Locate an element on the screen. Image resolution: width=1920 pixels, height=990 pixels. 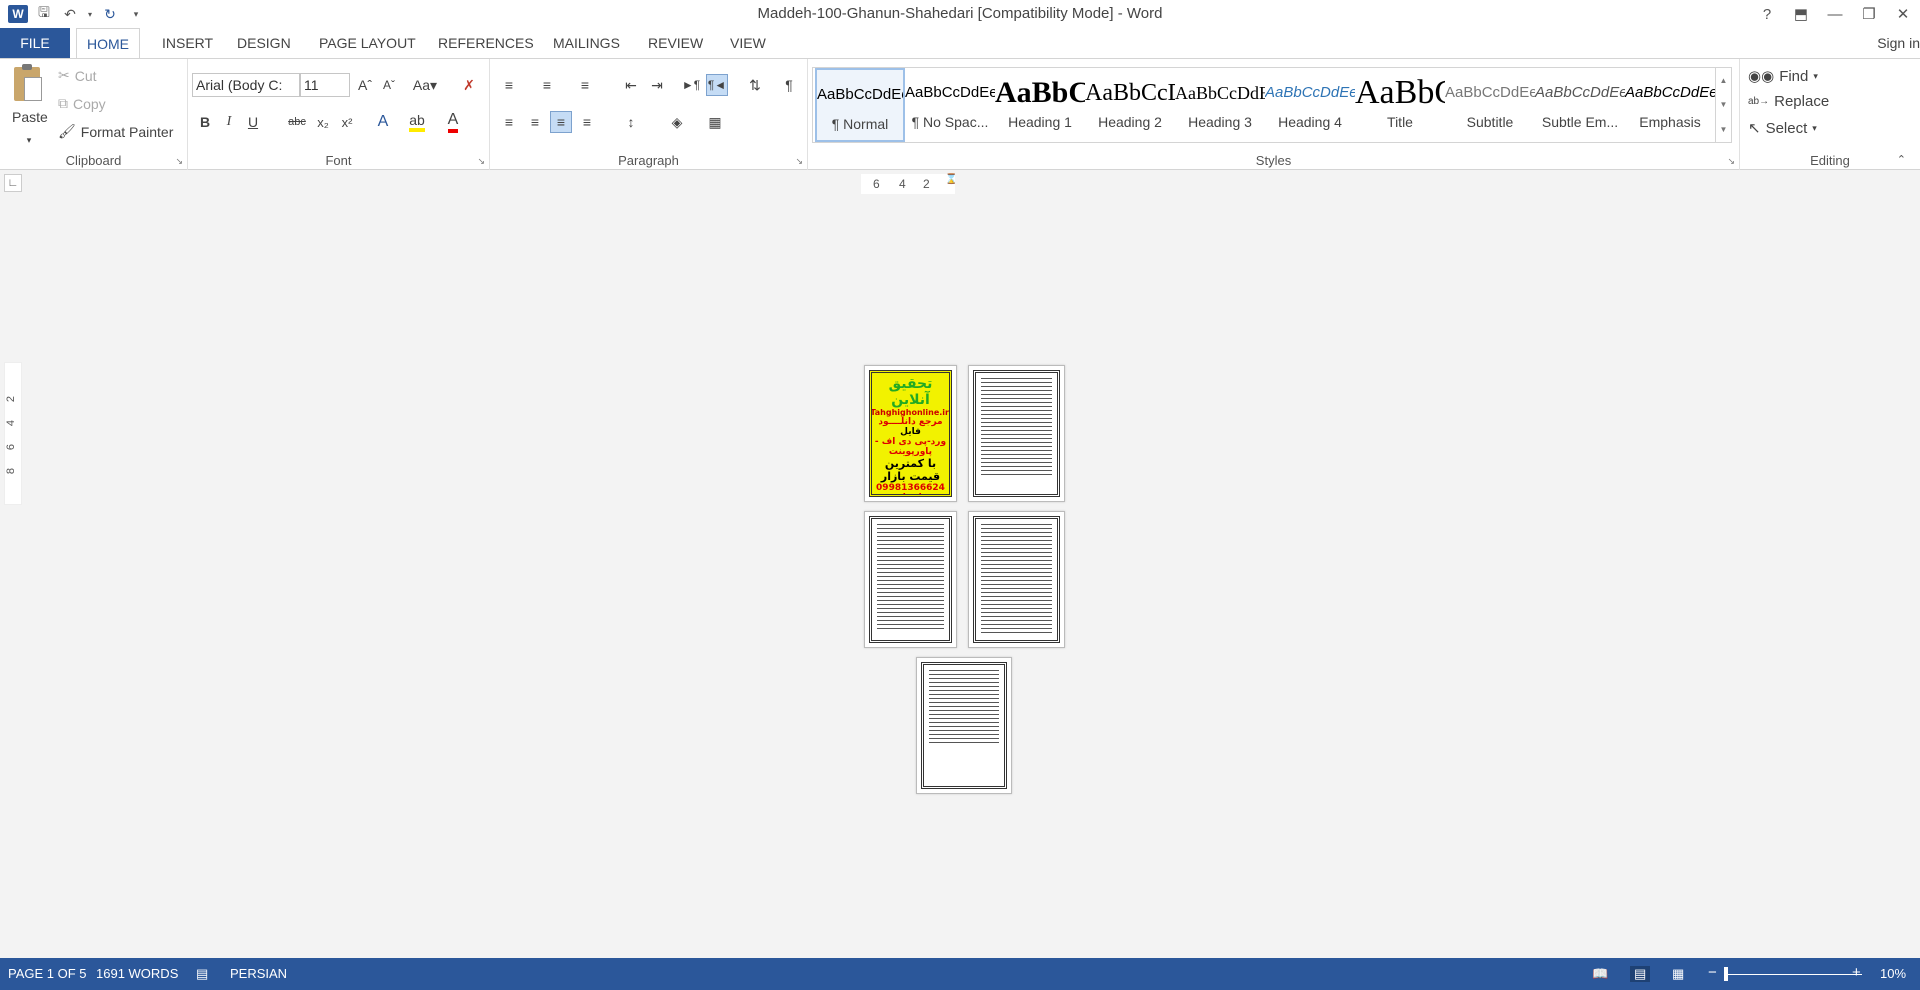
paragraph-launcher-icon: ↘ is located at coordinates (799, 161).